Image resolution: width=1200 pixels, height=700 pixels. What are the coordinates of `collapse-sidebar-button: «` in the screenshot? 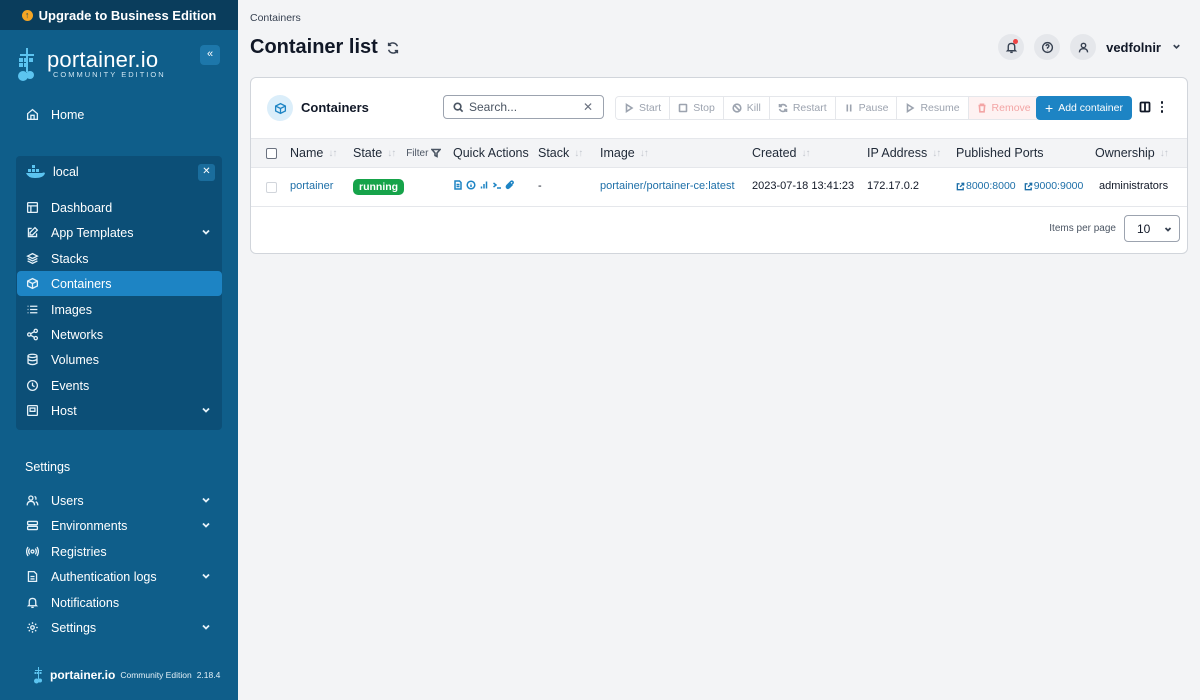 It's located at (210, 55).